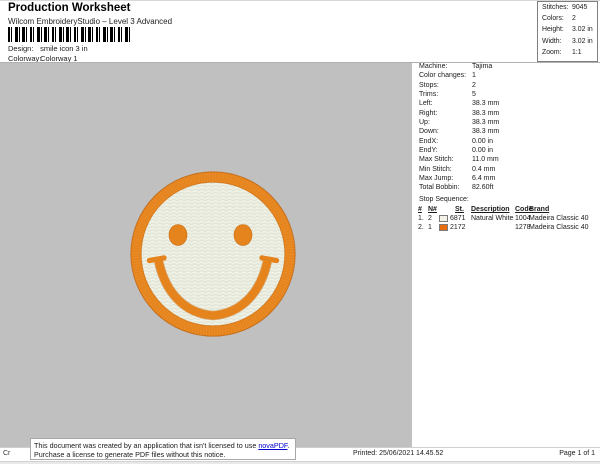  Describe the element at coordinates (553, 19) in the screenshot. I see `stat-label: Colors:` at that location.